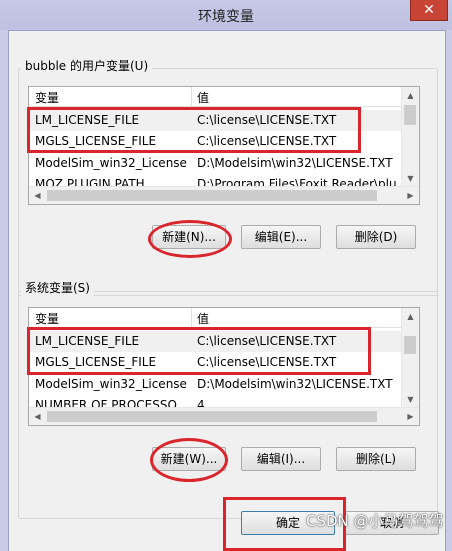  Describe the element at coordinates (57, 287) in the screenshot. I see `system-variables-label: 系统变量(S)` at that location.